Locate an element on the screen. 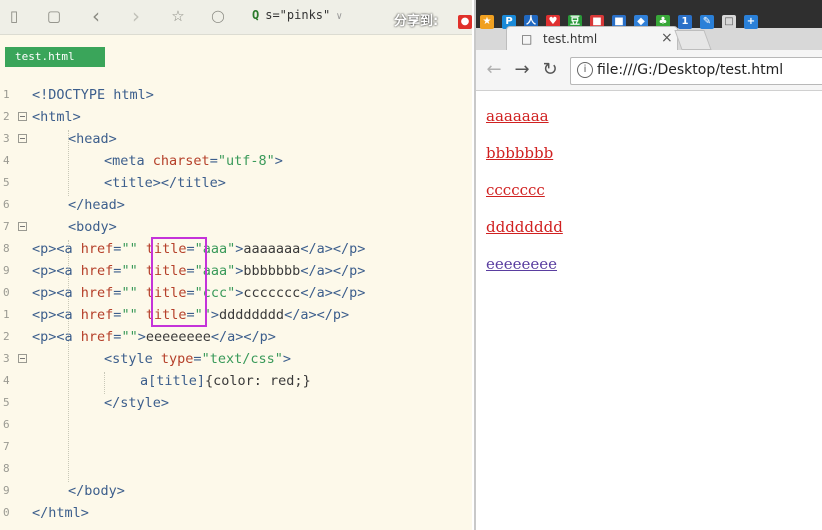 This screenshot has width=822, height=530. file-tab: test.html is located at coordinates (55, 57).